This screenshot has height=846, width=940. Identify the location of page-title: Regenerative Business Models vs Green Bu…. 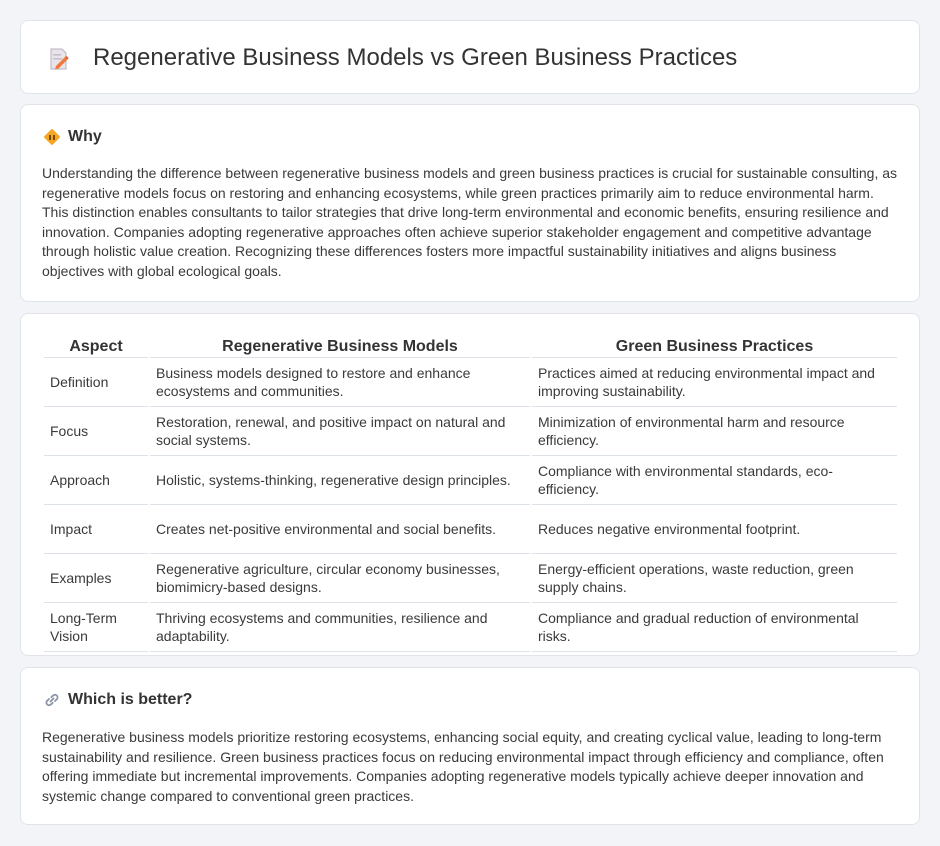
(415, 57).